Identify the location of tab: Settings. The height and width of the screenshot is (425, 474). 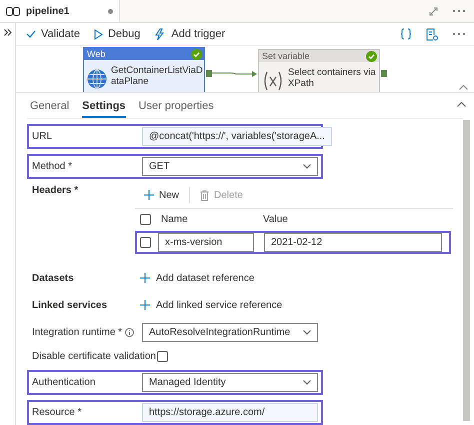
(104, 107).